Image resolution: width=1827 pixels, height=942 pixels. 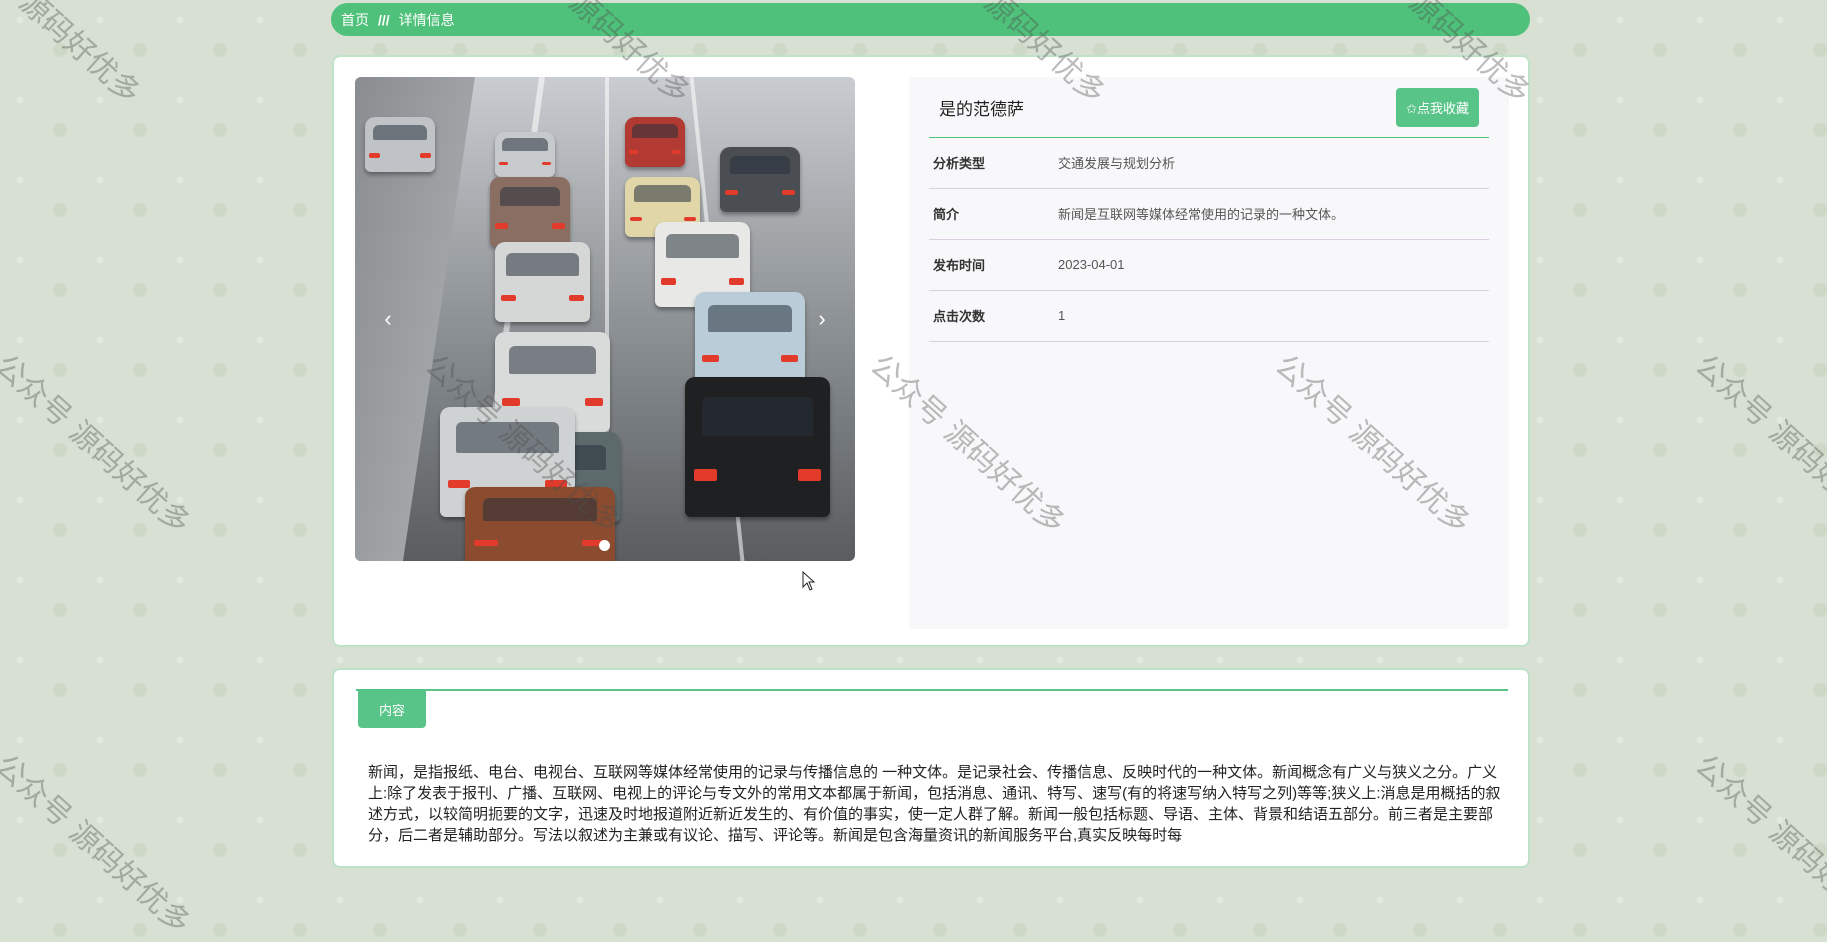 I want to click on page-title: 是的范德萨, so click(x=981, y=109).